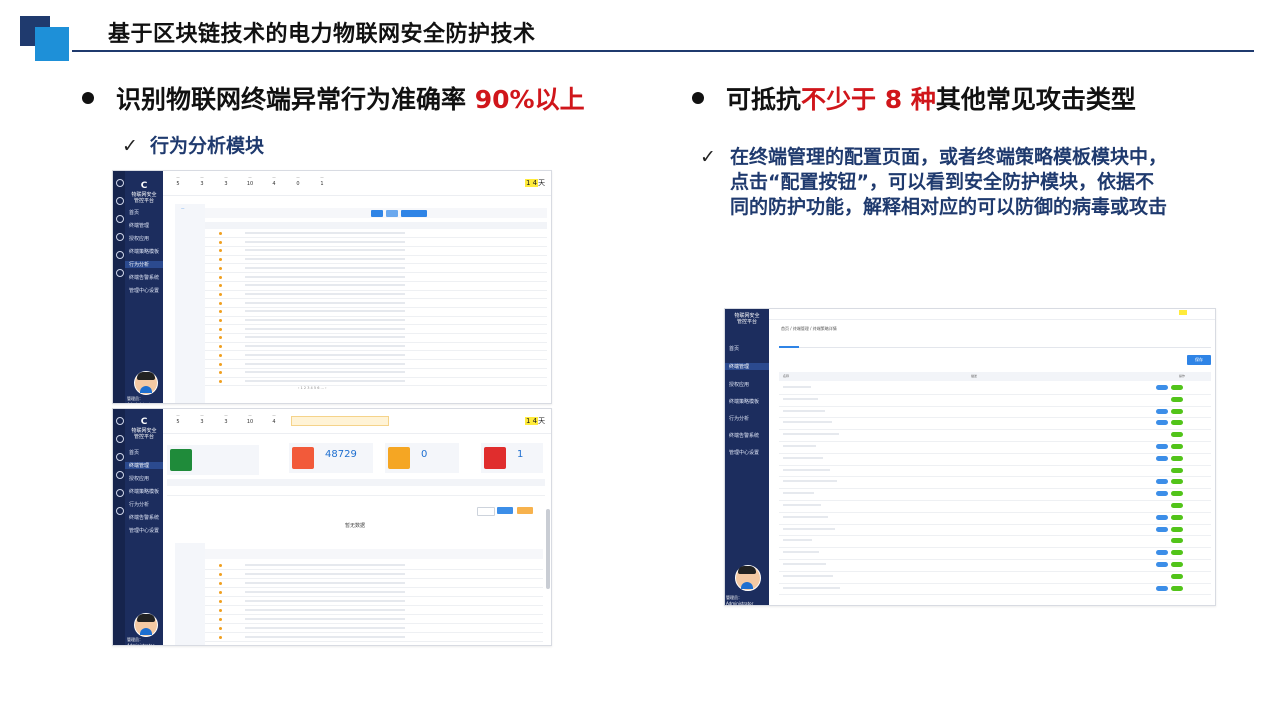  What do you see at coordinates (764, 99) in the screenshot?
I see `right-bullet-before: 可抵抗` at bounding box center [764, 99].